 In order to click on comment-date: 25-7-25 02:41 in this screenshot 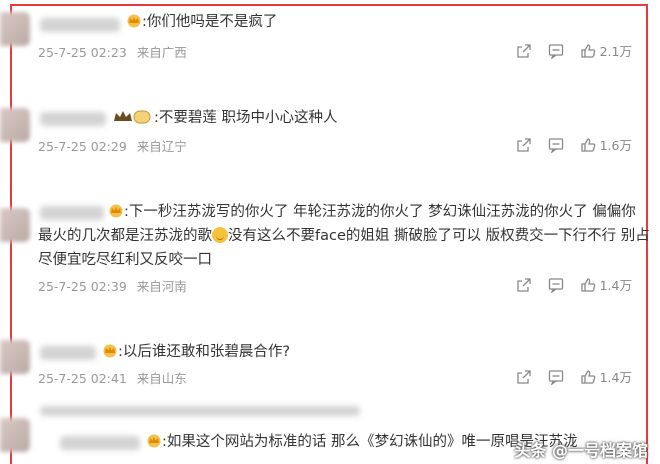, I will do `click(82, 378)`.